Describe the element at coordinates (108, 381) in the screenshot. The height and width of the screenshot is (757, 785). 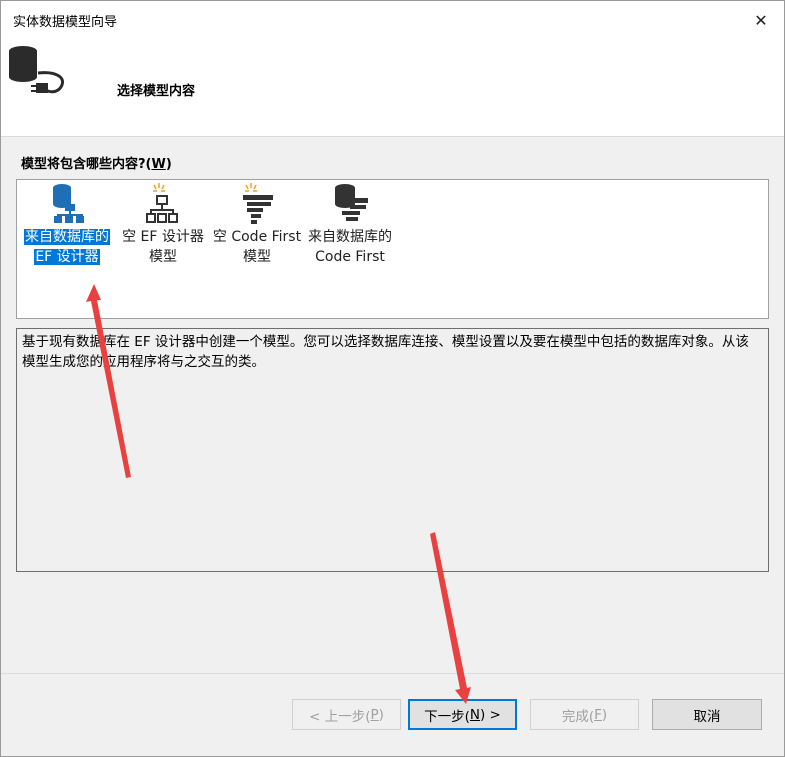
I see `arrow-to-first-option` at that location.